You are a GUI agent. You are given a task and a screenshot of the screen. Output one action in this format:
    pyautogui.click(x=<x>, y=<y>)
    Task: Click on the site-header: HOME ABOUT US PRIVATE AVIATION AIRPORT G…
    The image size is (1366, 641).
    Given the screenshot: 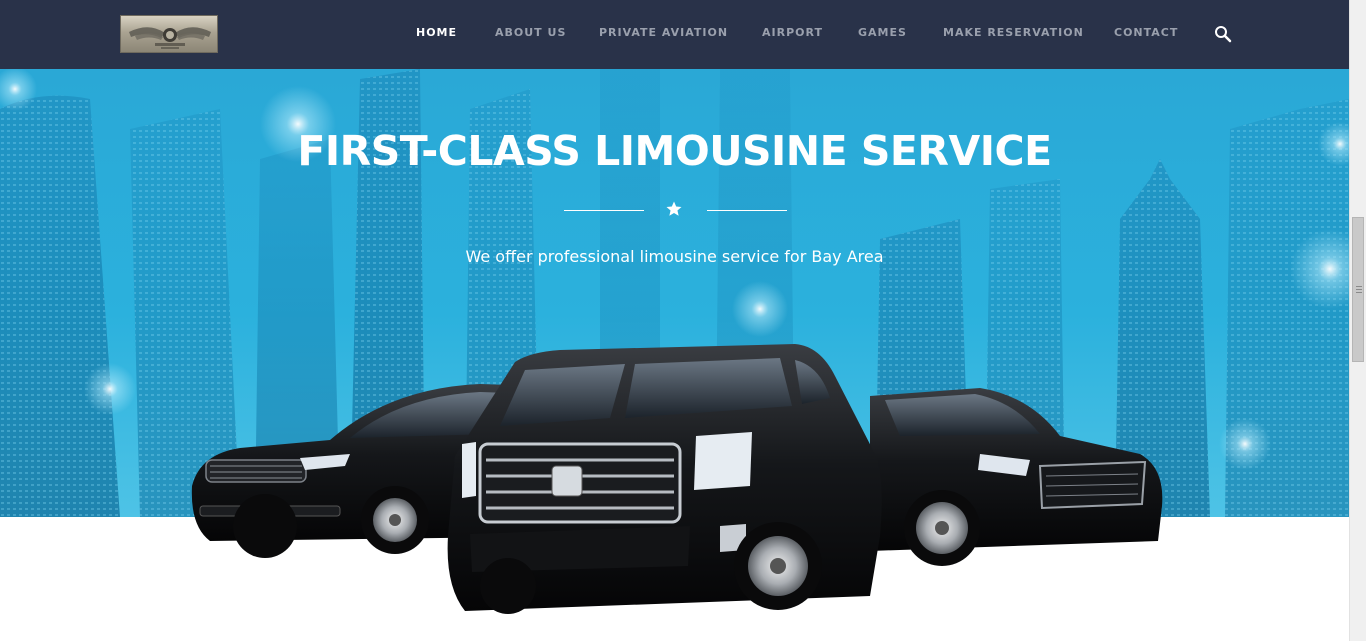 What is the action you would take?
    pyautogui.click(x=674, y=34)
    